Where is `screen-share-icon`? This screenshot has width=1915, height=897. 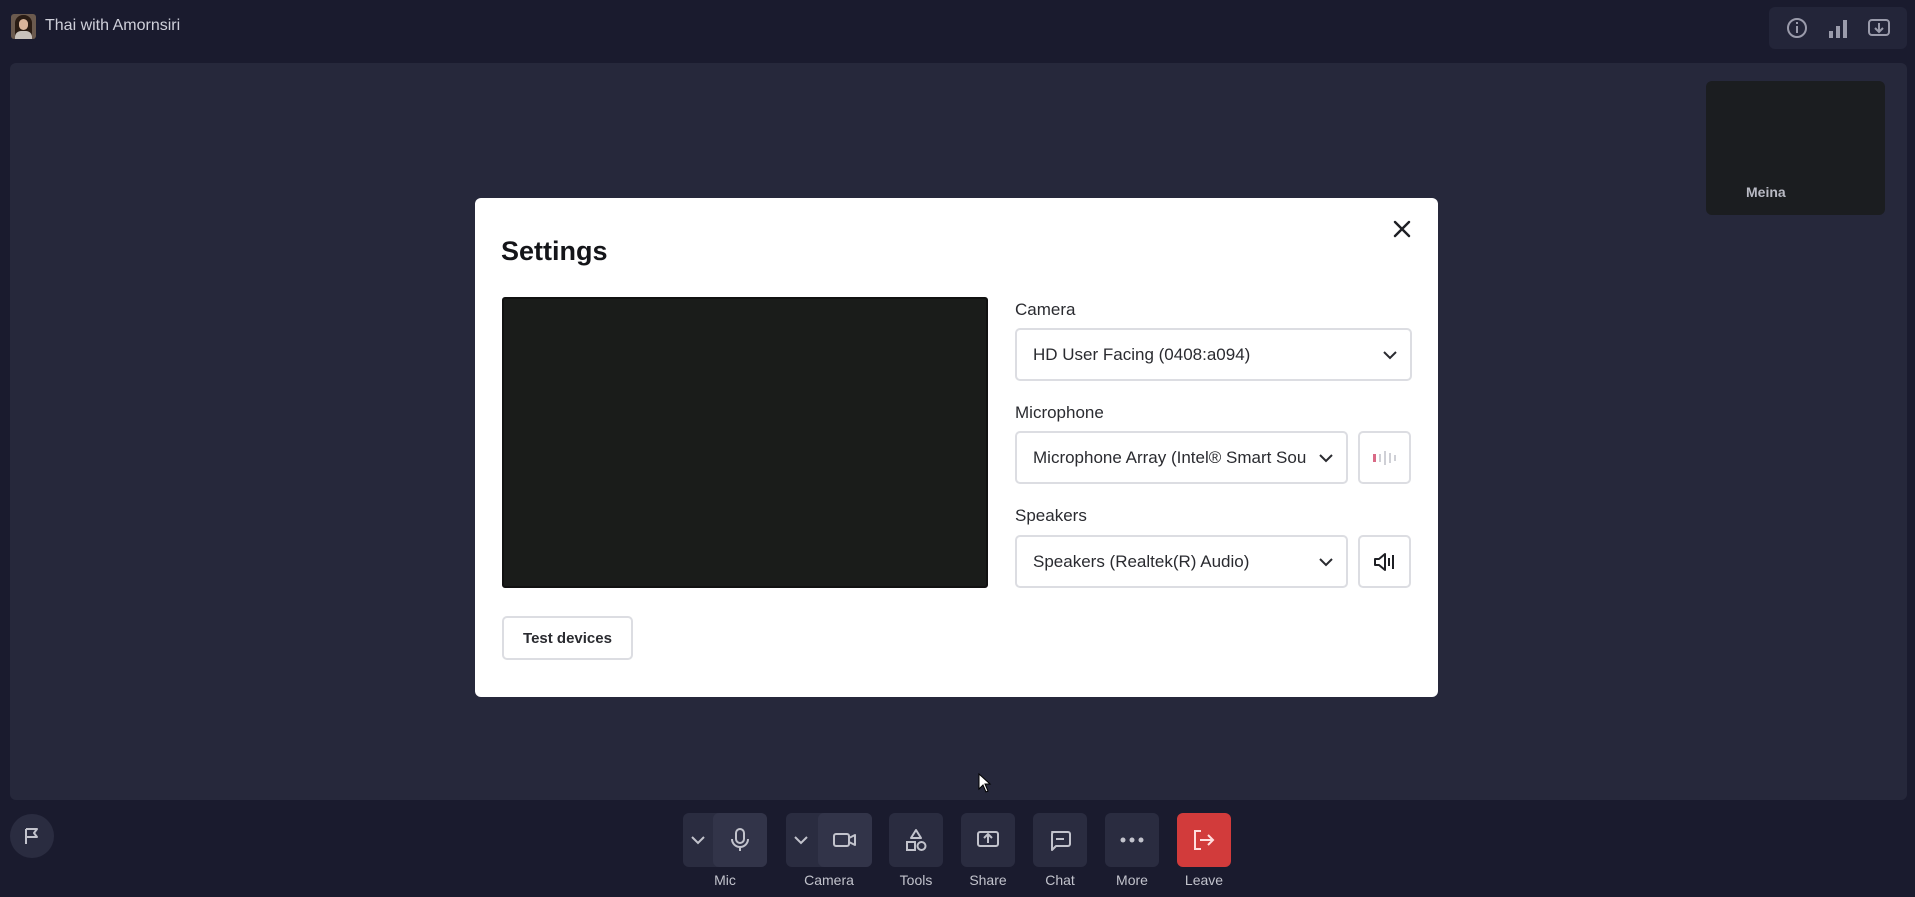
screen-share-icon is located at coordinates (988, 839).